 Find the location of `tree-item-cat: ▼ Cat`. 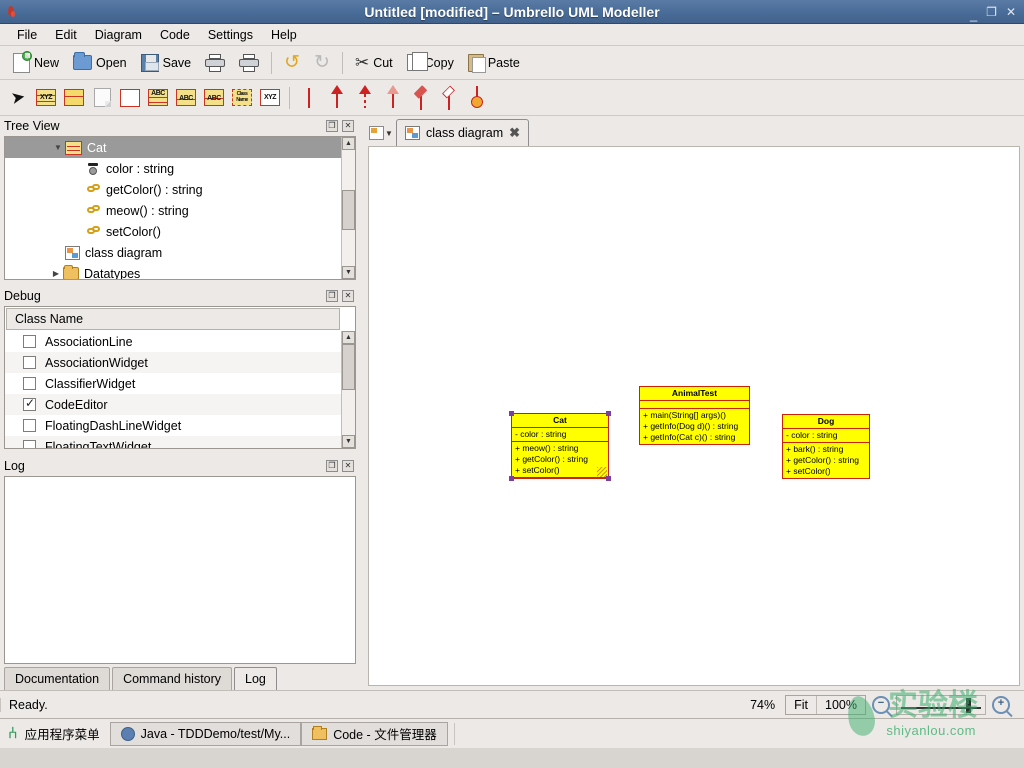

tree-item-cat: ▼ Cat is located at coordinates (173, 147).